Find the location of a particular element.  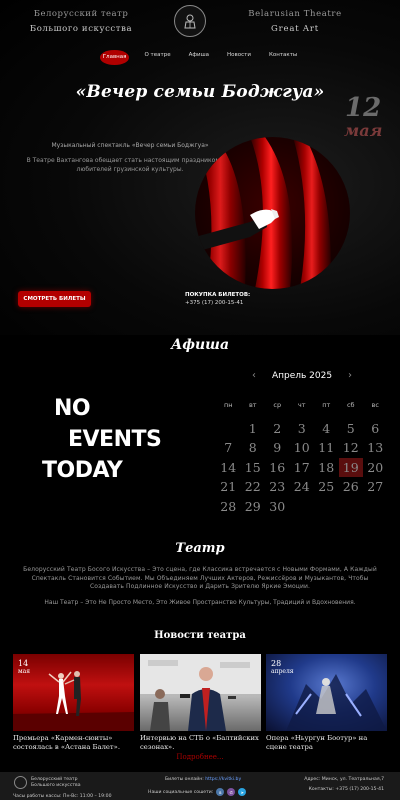

calendar-day: 25 is located at coordinates (326, 487).